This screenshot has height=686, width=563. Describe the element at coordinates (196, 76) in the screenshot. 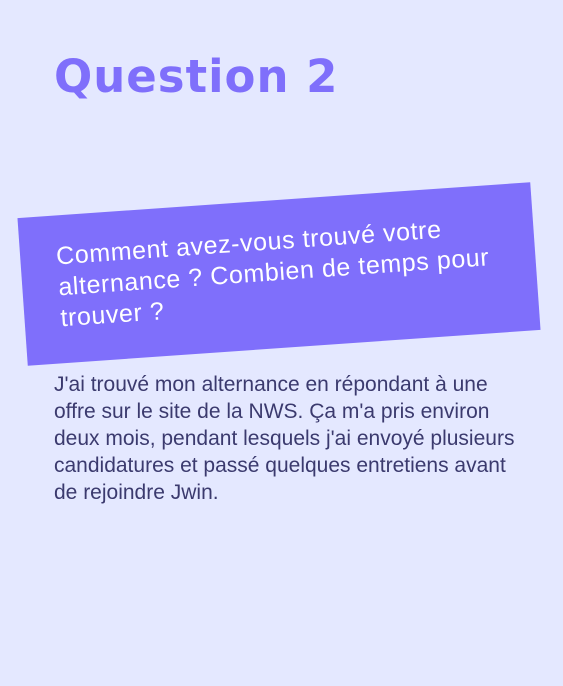

I see `slide-title: Question 2` at that location.